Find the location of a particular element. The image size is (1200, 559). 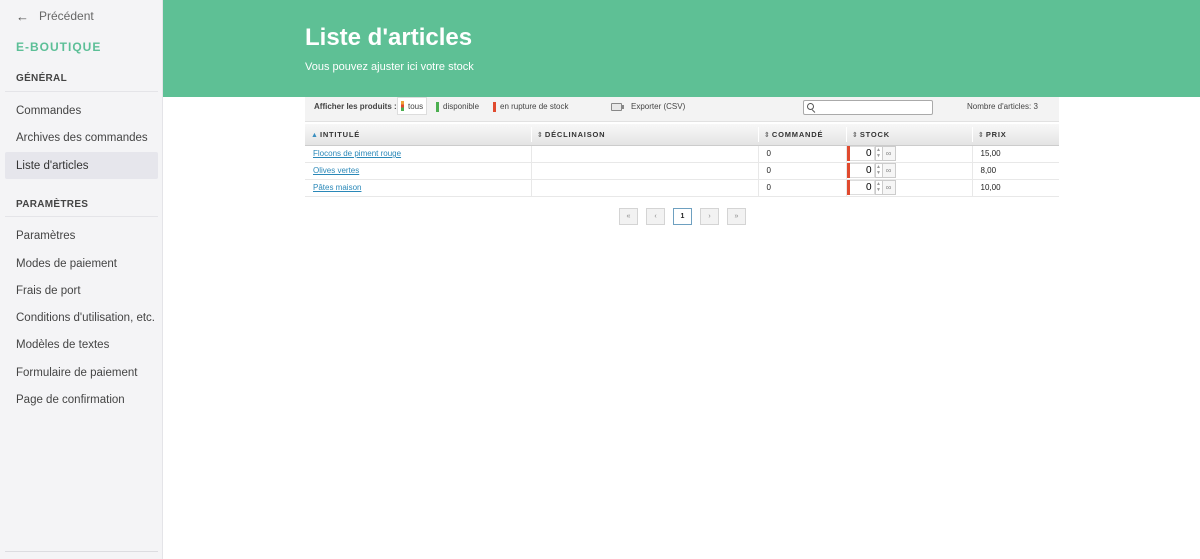

column-label: COMMANDÉ is located at coordinates (797, 134).